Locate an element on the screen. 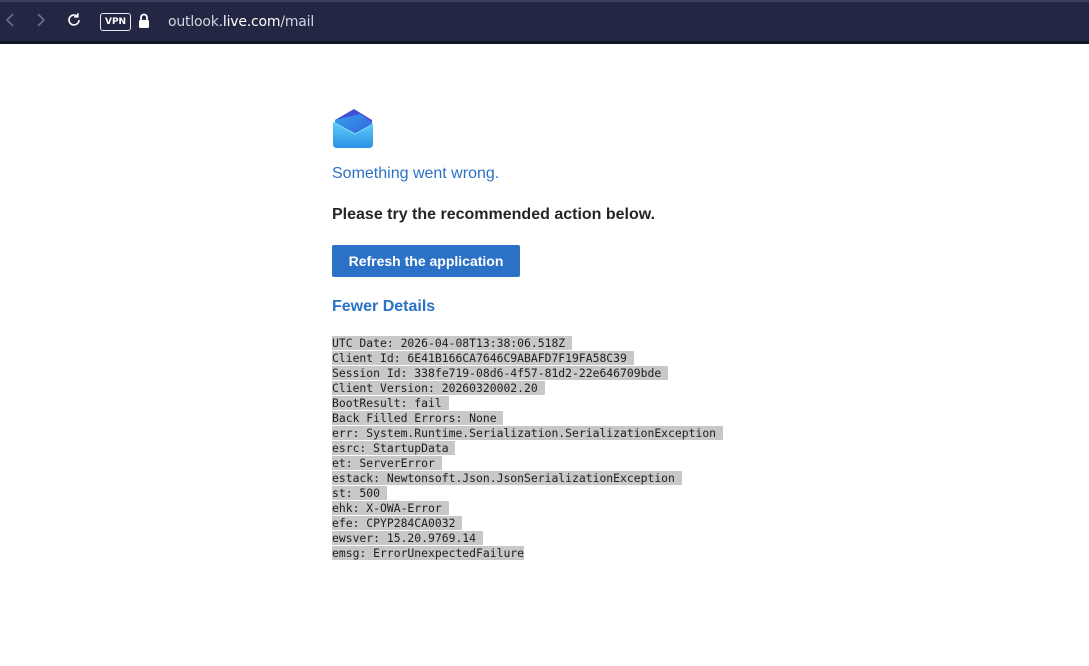 The width and height of the screenshot is (1089, 666). browser-toolbar: VPN outlook.live.com/mail is located at coordinates (544, 22).